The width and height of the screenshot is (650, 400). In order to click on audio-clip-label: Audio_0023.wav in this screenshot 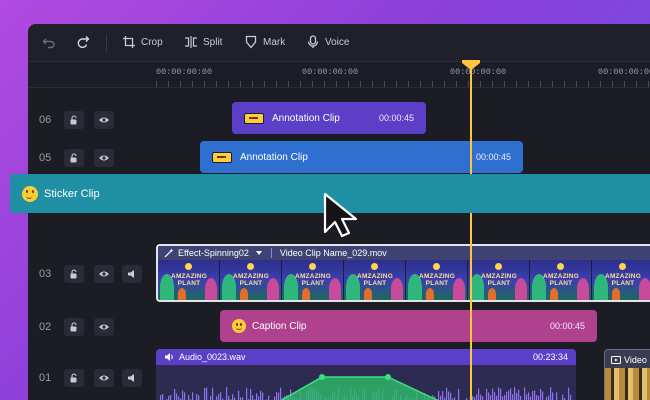, I will do `click(212, 357)`.